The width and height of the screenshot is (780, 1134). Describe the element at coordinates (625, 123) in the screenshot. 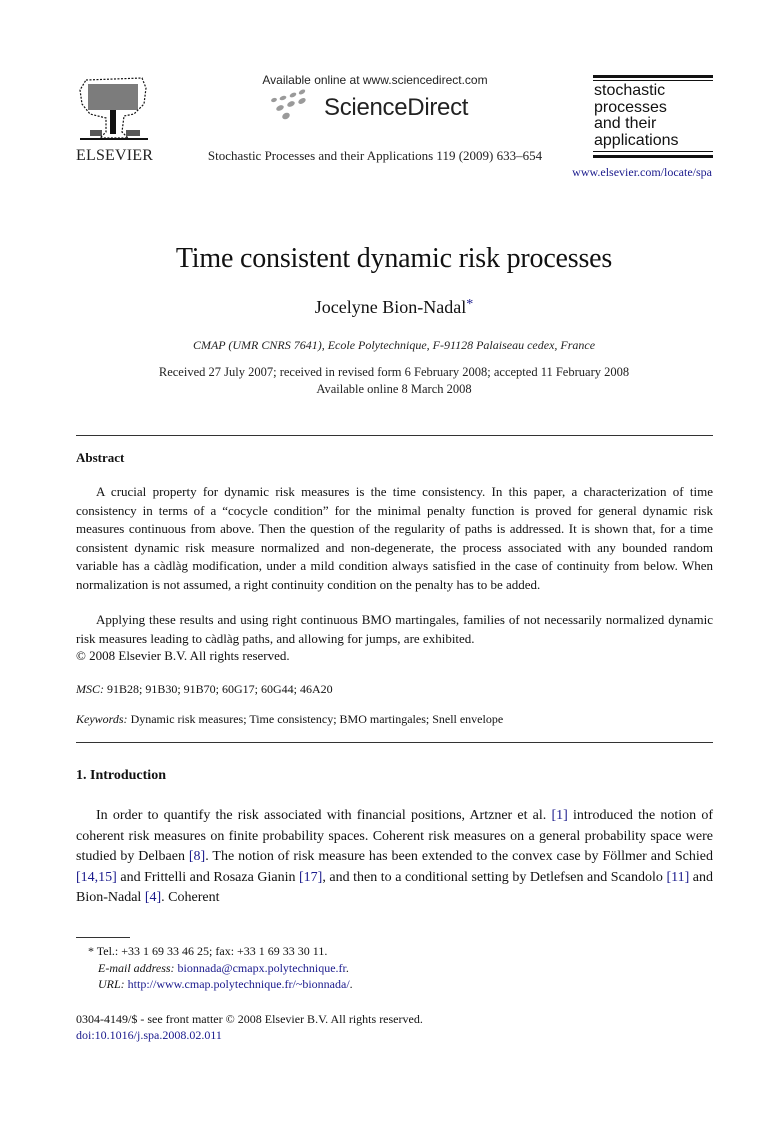

I see `journal-logo-line: and their` at that location.